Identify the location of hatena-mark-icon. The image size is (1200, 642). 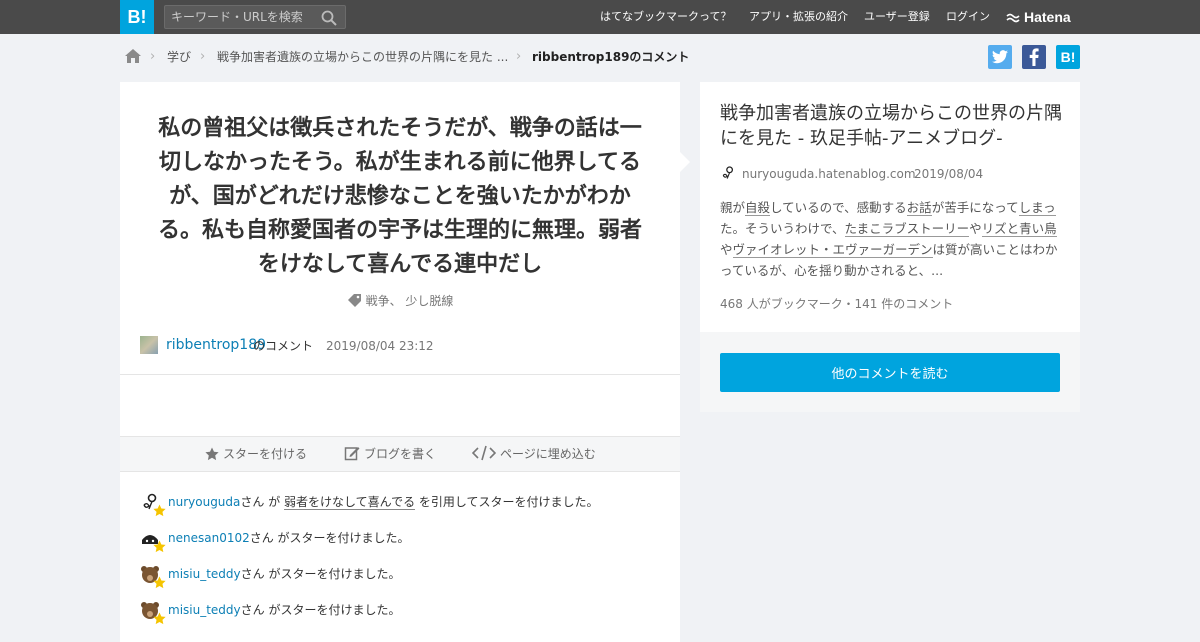
(1013, 18).